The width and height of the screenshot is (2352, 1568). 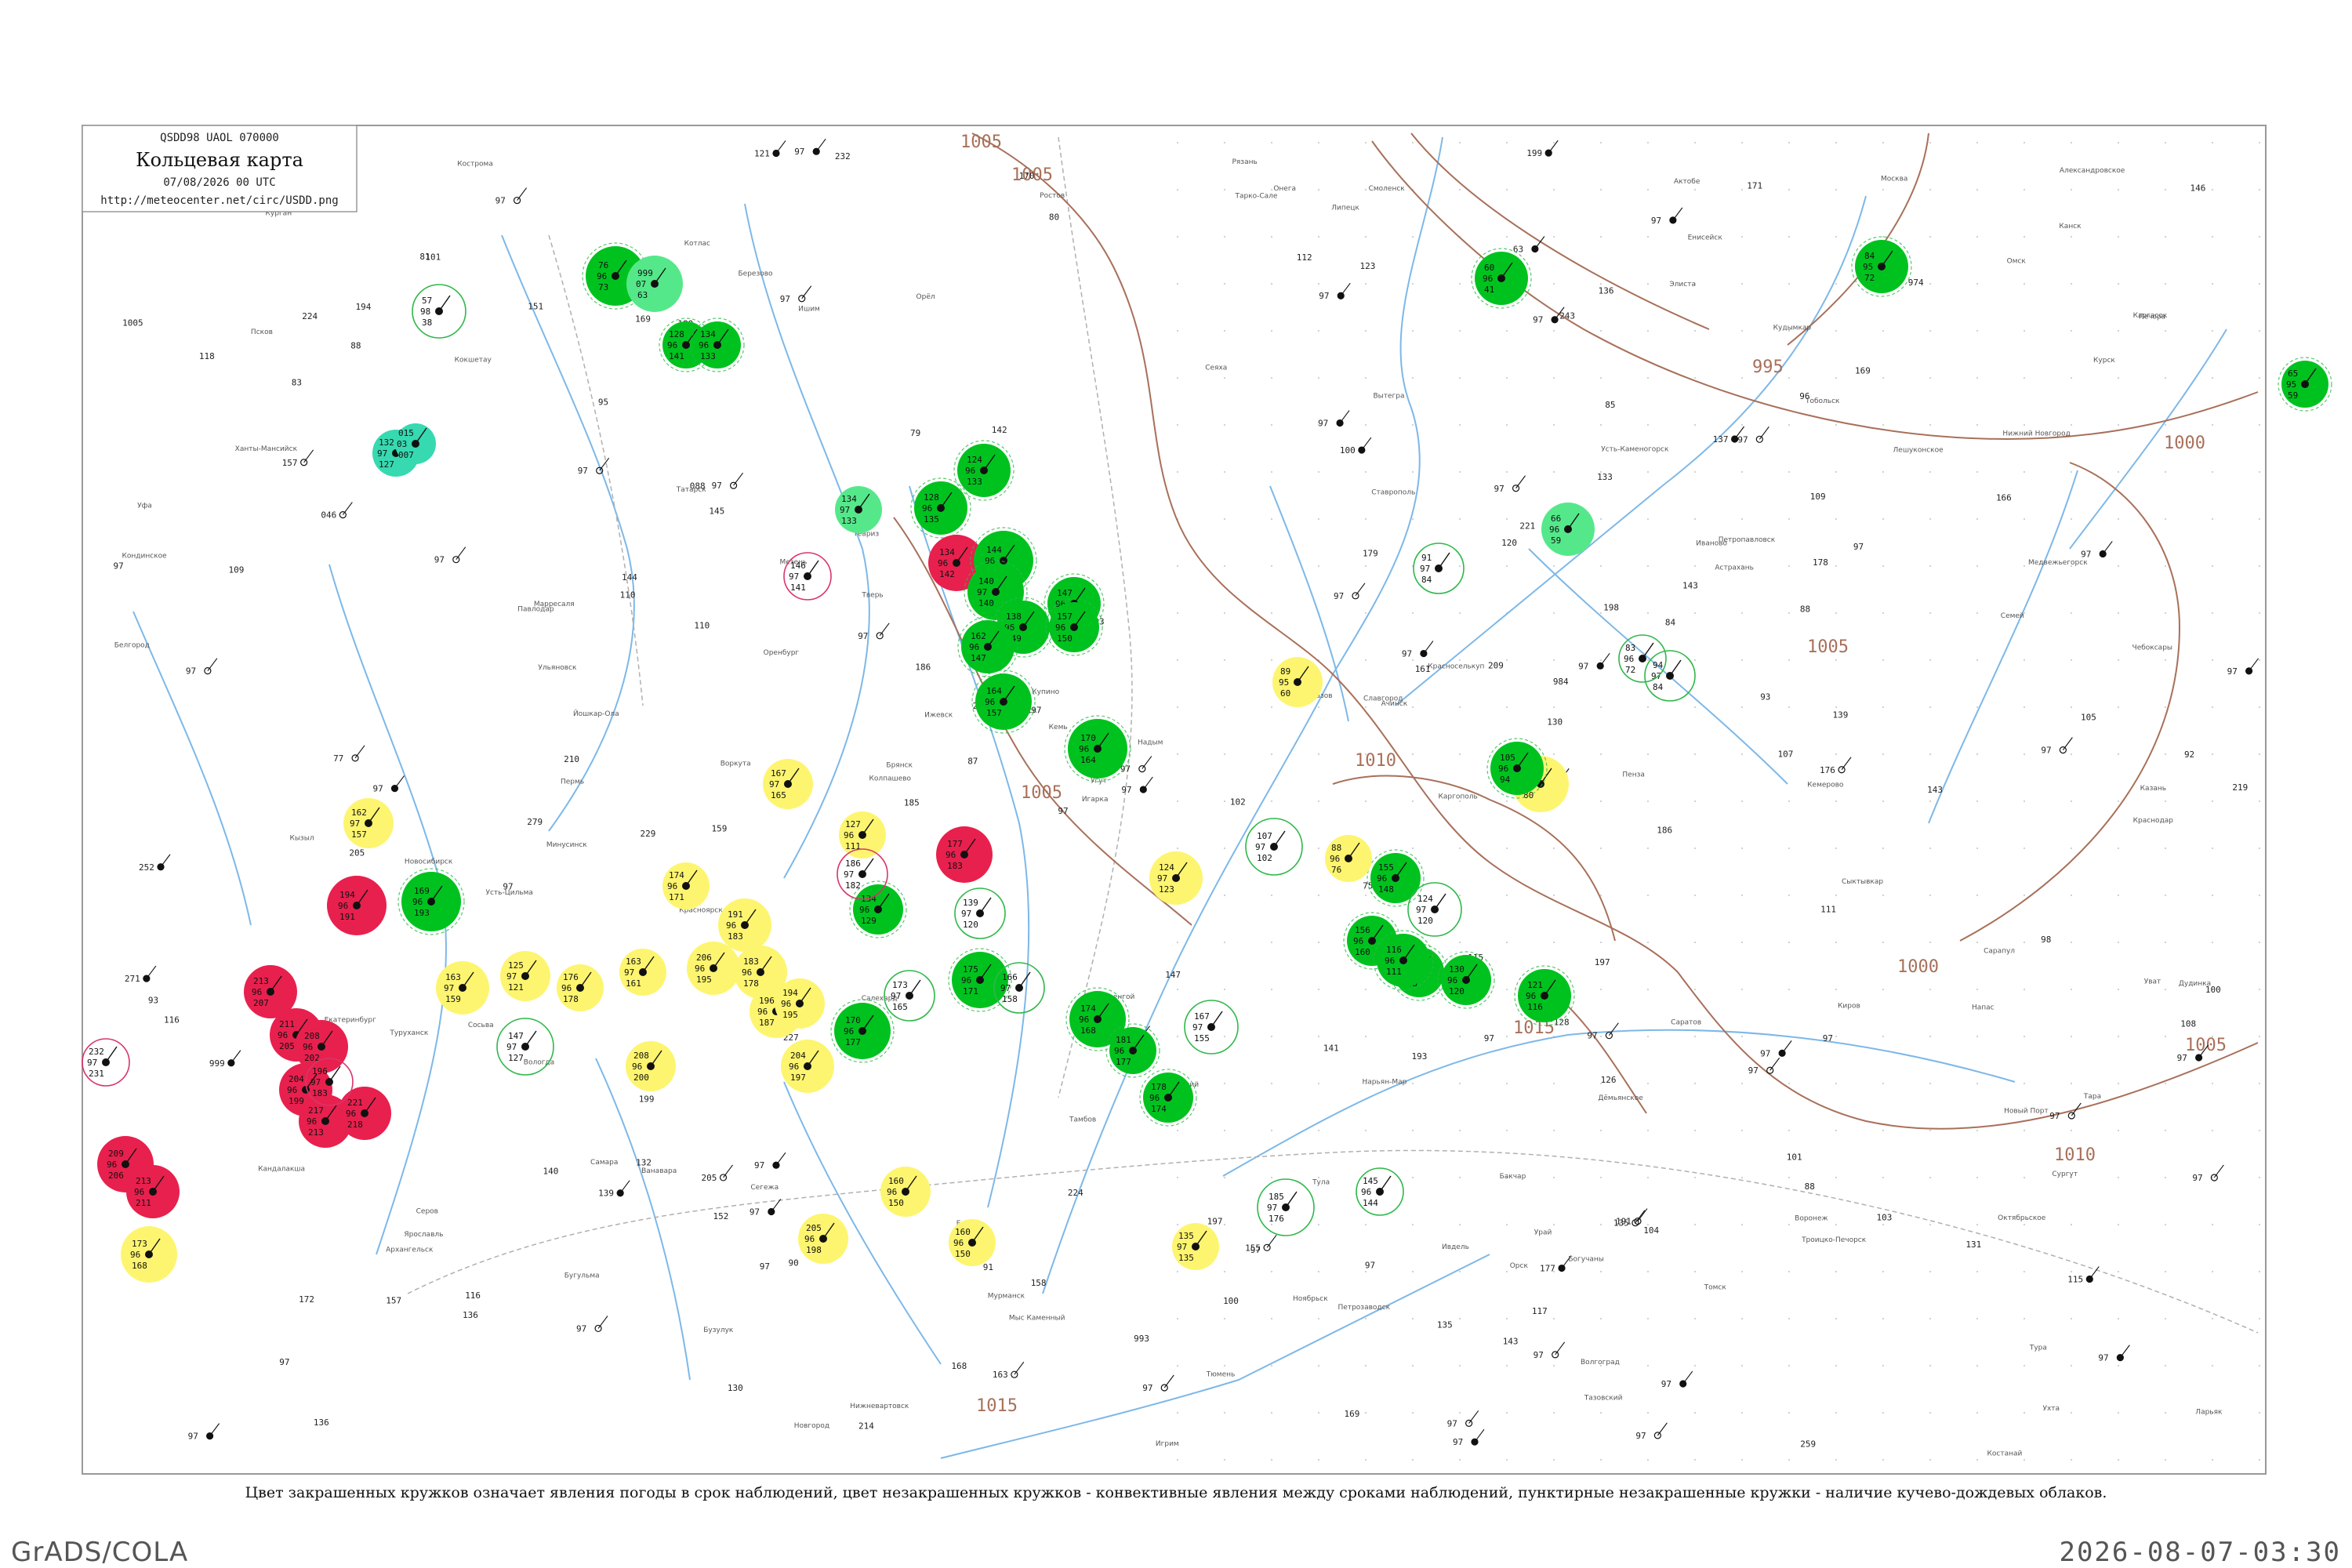 What do you see at coordinates (1827, 770) in the screenshot?
I see `station-number: 176` at bounding box center [1827, 770].